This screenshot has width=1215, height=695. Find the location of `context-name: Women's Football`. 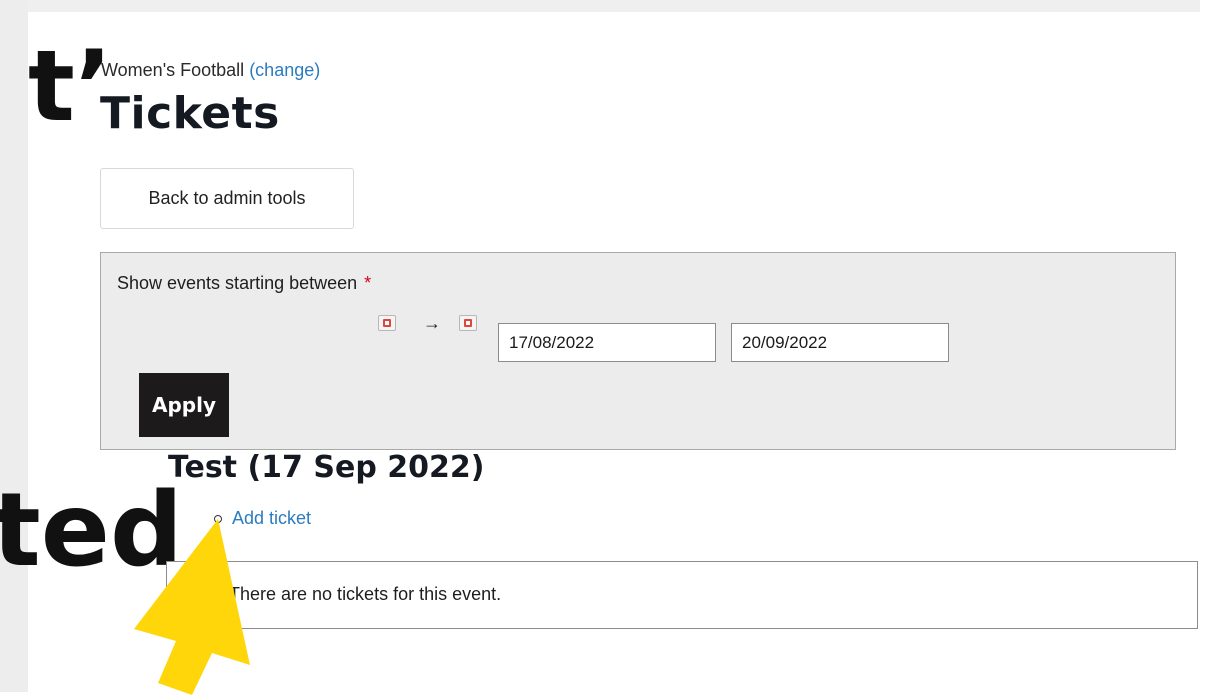

context-name: Women's Football is located at coordinates (173, 70).